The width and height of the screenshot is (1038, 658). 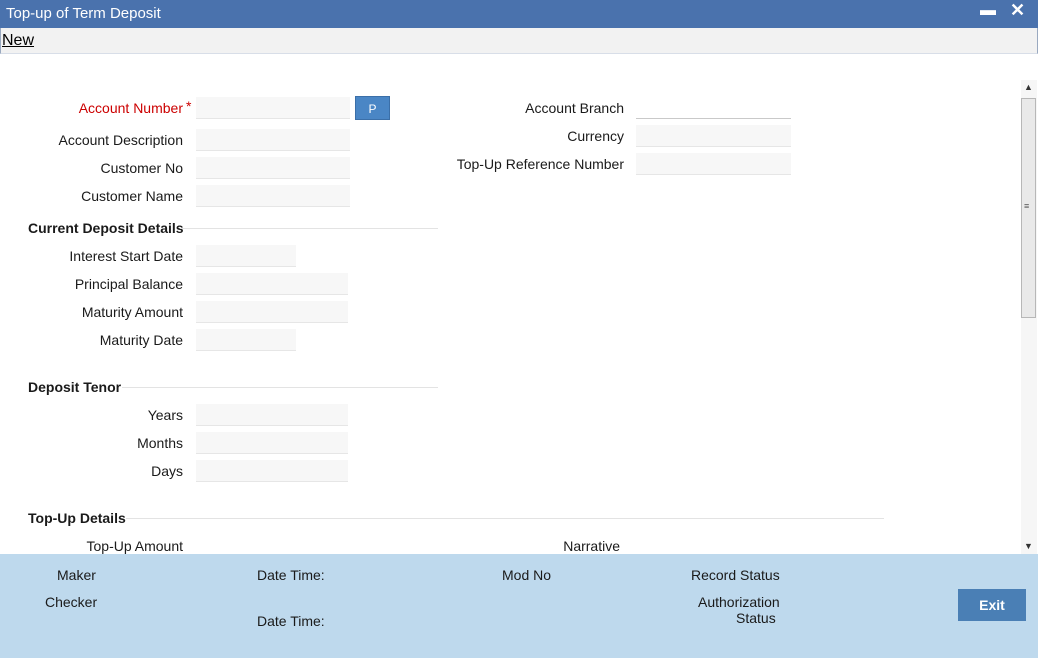 I want to click on authorization-status-label-line2: Status, so click(x=756, y=618).